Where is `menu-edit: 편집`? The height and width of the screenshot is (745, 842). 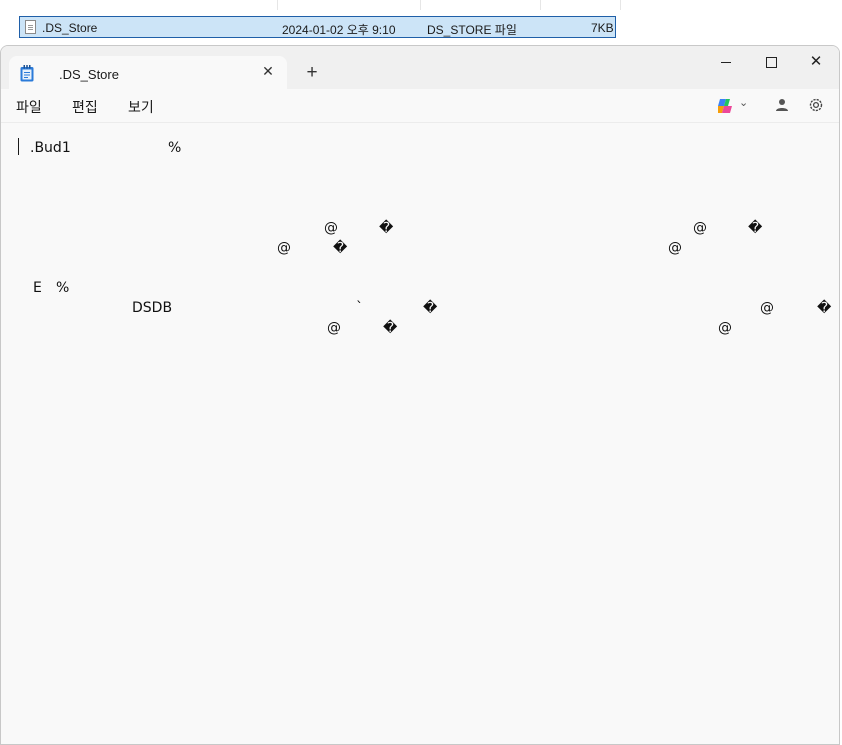 menu-edit: 편집 is located at coordinates (85, 107).